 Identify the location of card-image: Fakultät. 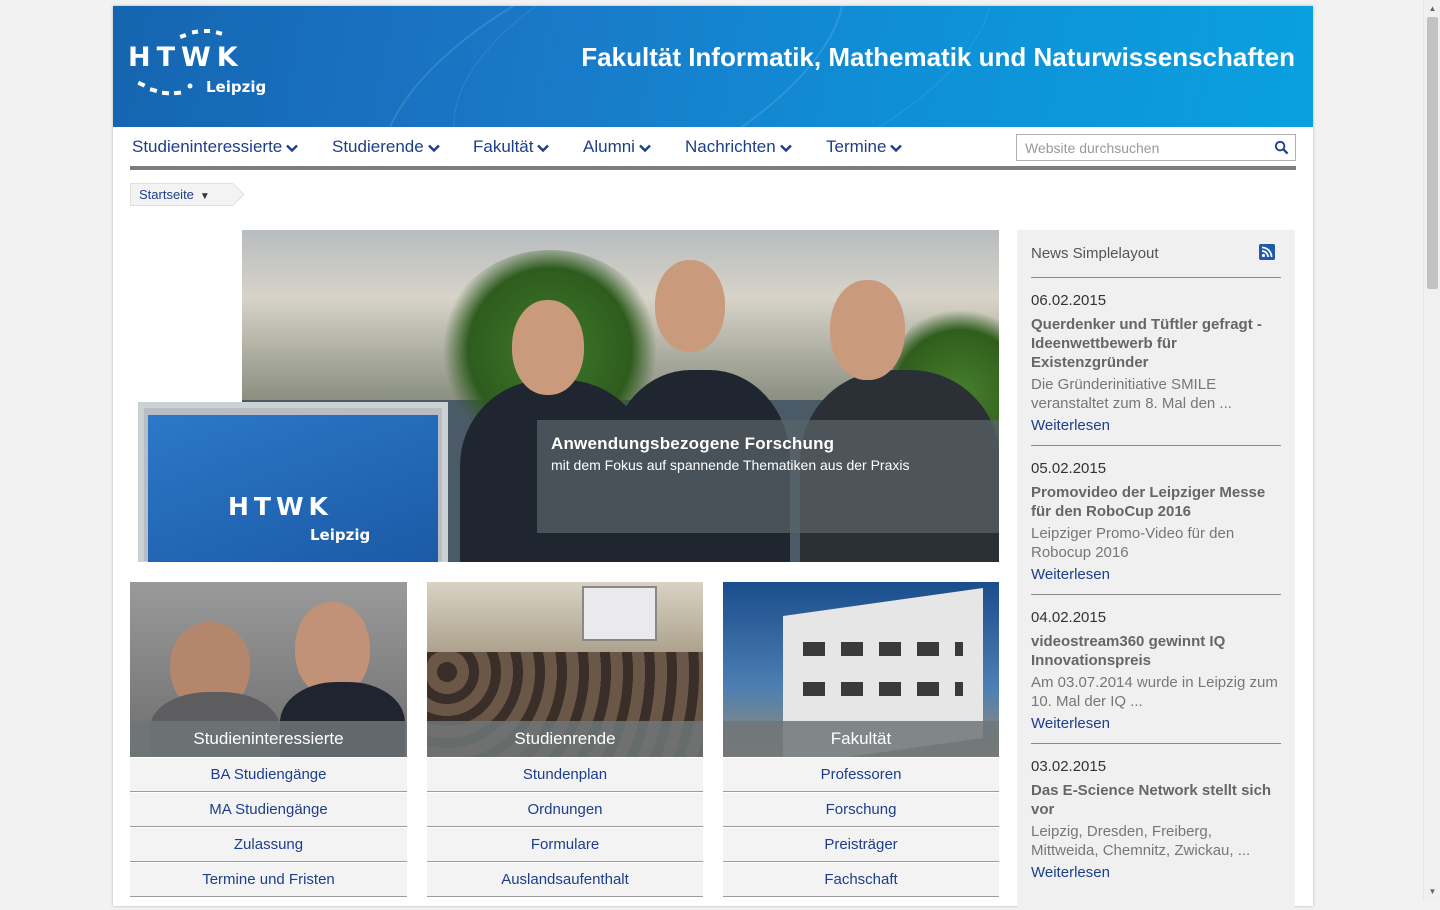
(861, 669).